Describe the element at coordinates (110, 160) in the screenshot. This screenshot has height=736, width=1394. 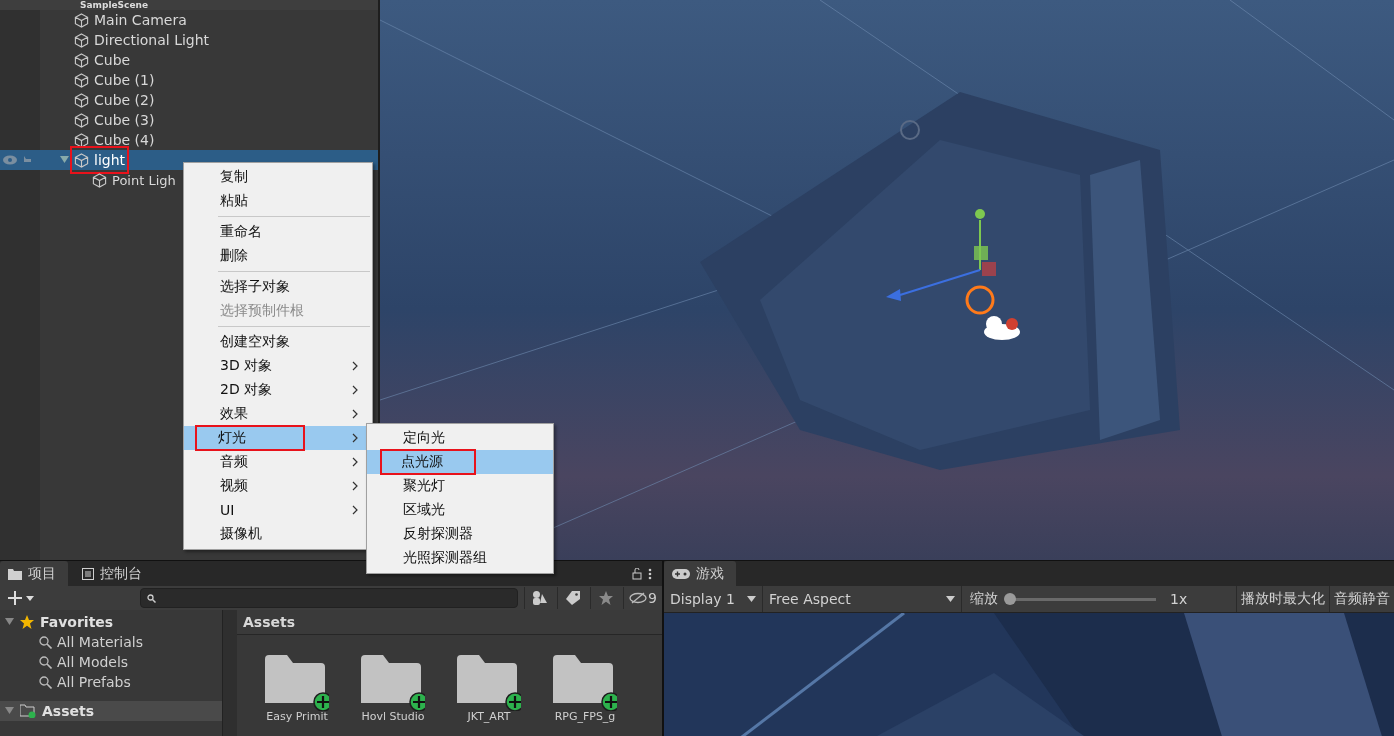
I see `object-name: light` at that location.